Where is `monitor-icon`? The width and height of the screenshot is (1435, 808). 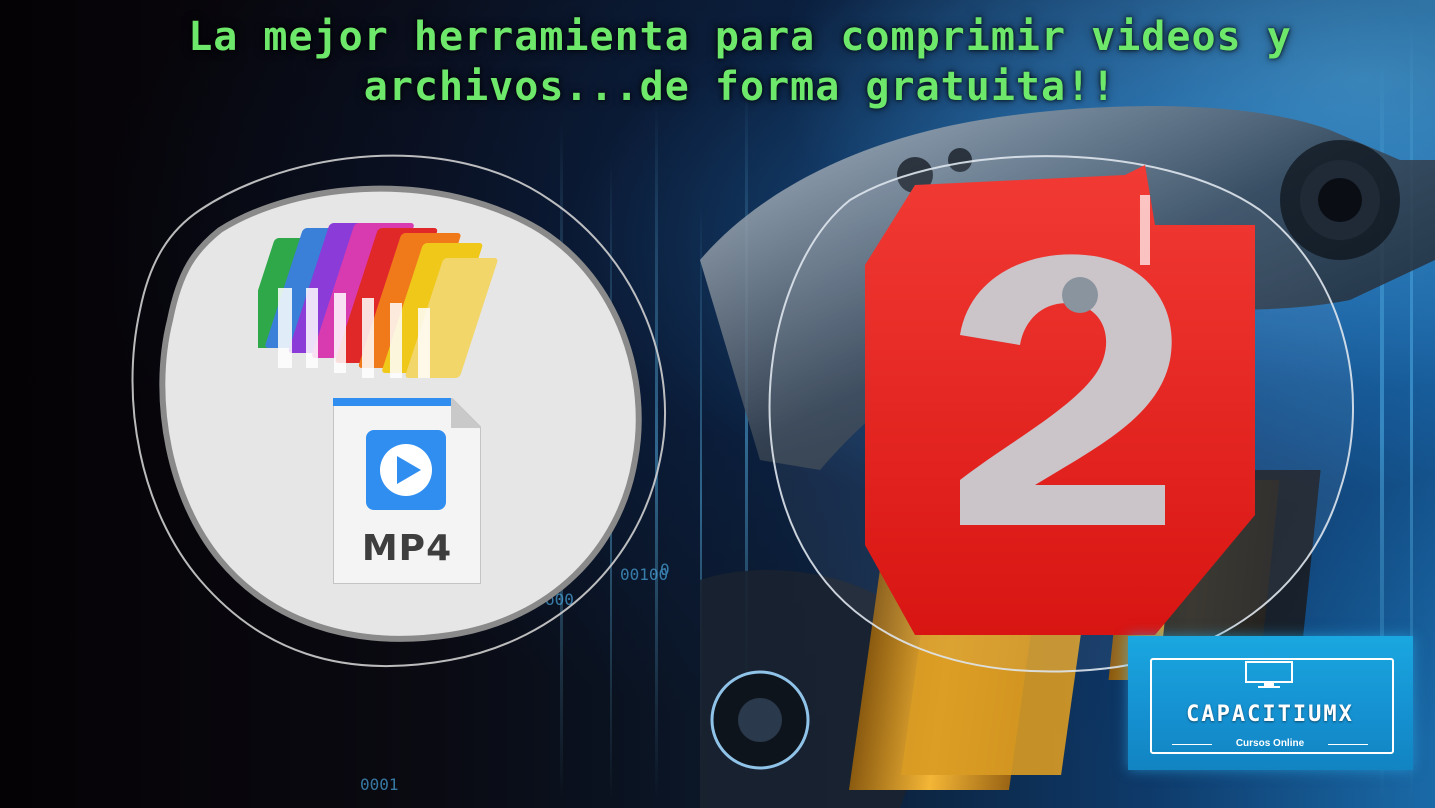
monitor-icon is located at coordinates (1269, 674).